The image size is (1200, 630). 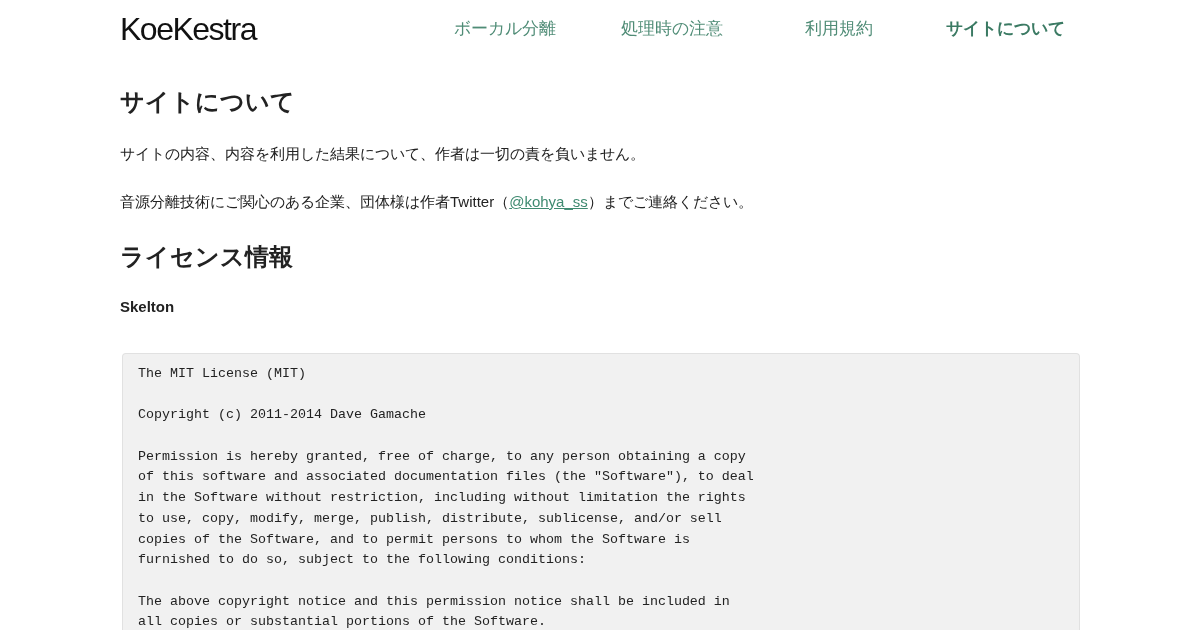 What do you see at coordinates (504, 29) in the screenshot?
I see `nav-link: ボーカル分離` at bounding box center [504, 29].